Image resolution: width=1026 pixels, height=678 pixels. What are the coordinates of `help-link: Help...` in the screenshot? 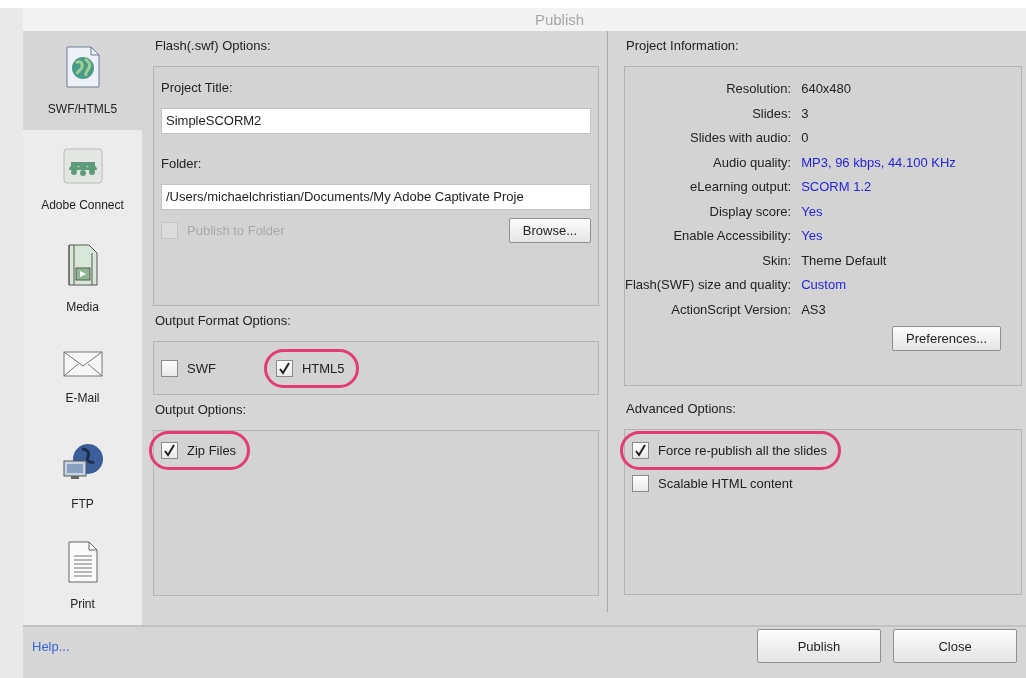 It's located at (51, 646).